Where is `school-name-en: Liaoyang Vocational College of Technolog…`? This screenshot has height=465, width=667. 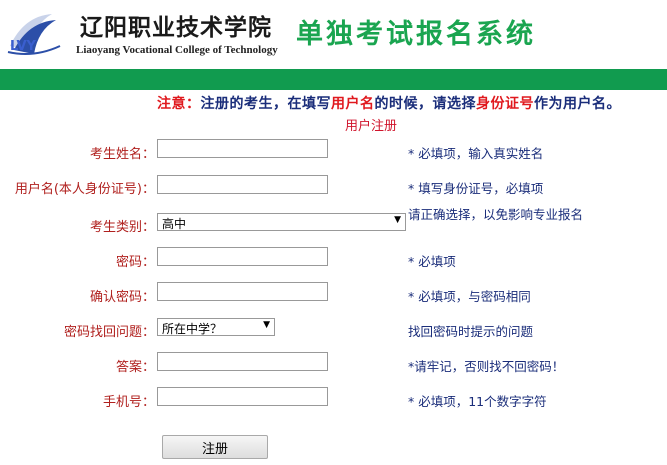
school-name-en: Liaoyang Vocational College of Technolog… is located at coordinates (177, 50).